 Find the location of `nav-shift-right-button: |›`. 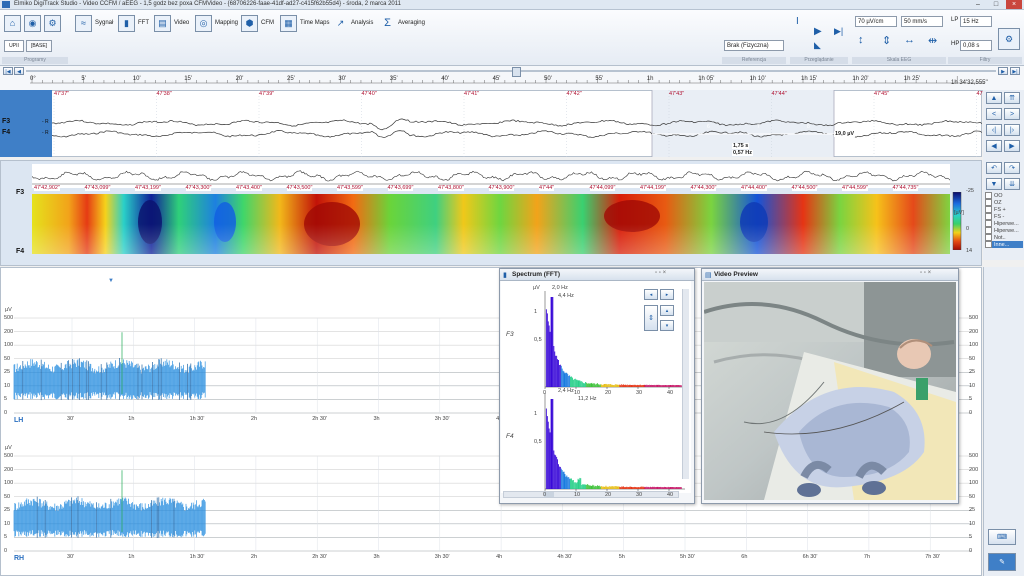

nav-shift-right-button: |› is located at coordinates (1012, 130).